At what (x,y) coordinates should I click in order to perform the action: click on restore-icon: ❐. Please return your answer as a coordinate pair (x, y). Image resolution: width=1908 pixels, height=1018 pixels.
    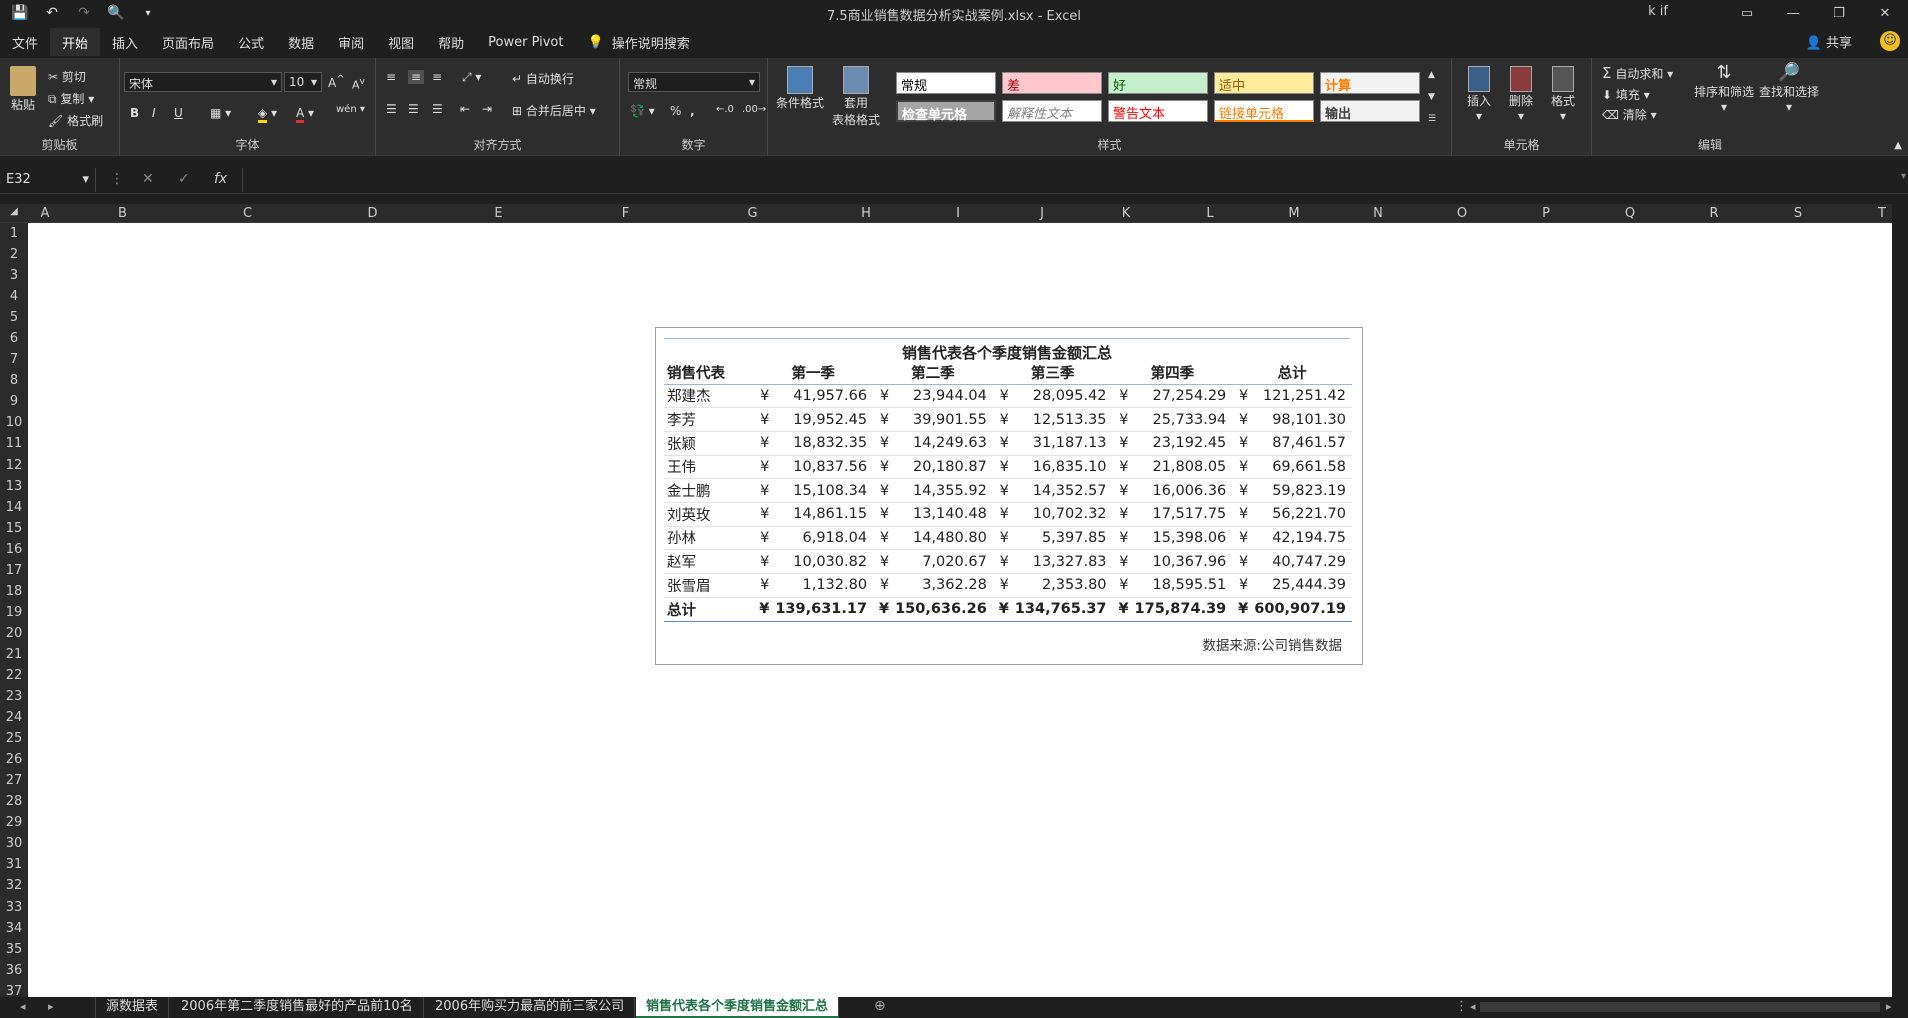
    Looking at the image, I should click on (1839, 13).